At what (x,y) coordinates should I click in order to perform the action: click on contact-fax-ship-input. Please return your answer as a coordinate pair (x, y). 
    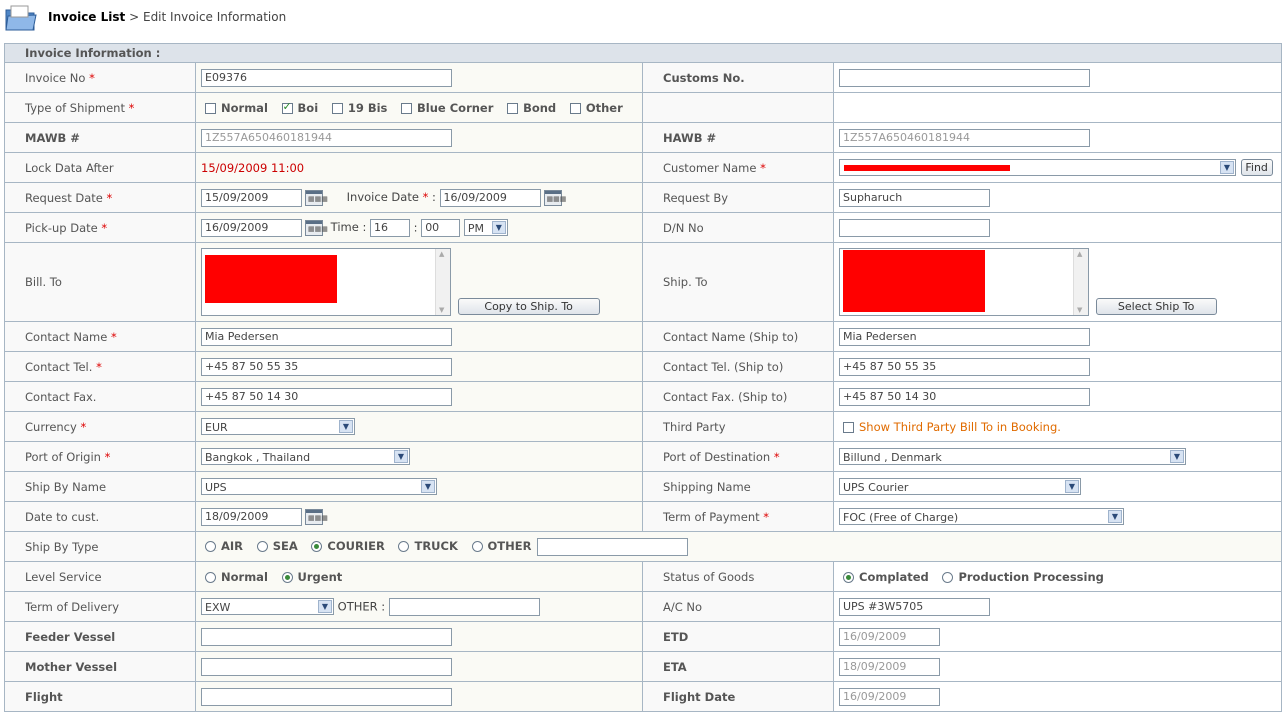
    Looking at the image, I should click on (964, 396).